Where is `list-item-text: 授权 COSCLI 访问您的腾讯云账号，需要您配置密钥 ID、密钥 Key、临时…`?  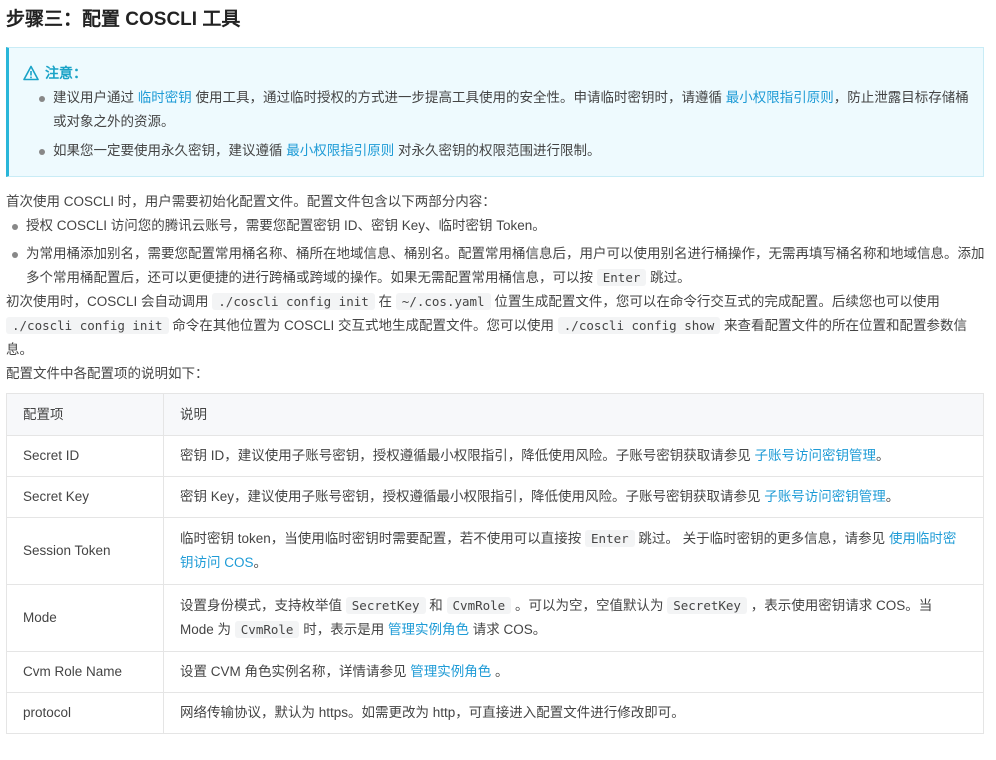
list-item-text: 授权 COSCLI 访问您的腾讯云账号，需要您配置密钥 ID、密钥 Key、临时… is located at coordinates (286, 225).